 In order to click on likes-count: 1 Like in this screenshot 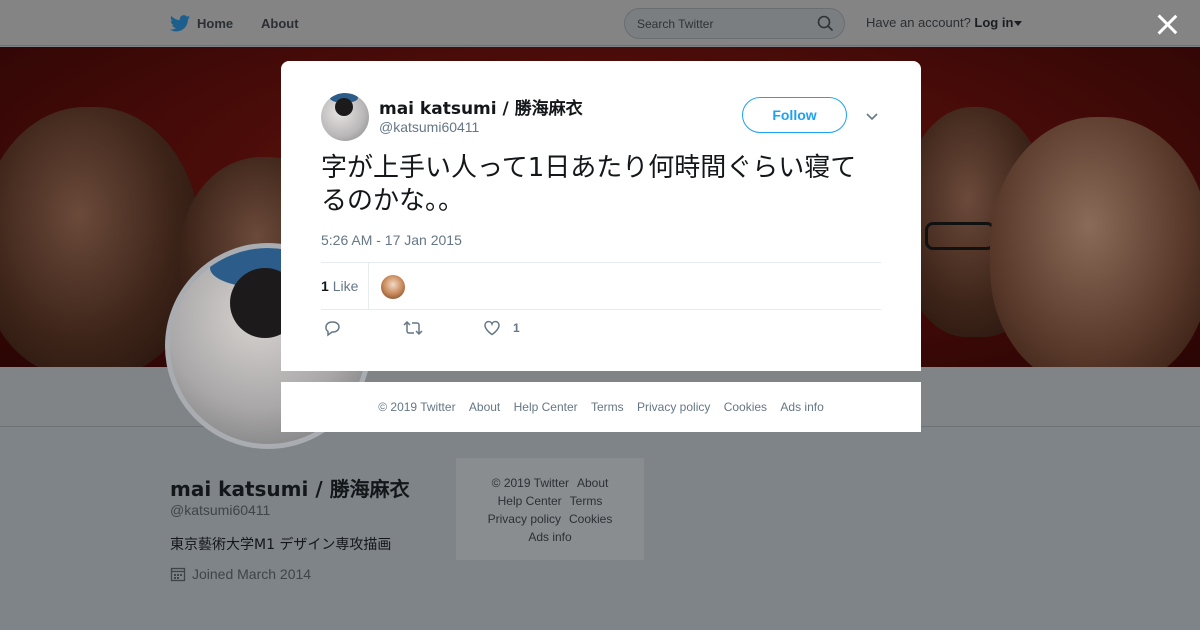, I will do `click(339, 286)`.